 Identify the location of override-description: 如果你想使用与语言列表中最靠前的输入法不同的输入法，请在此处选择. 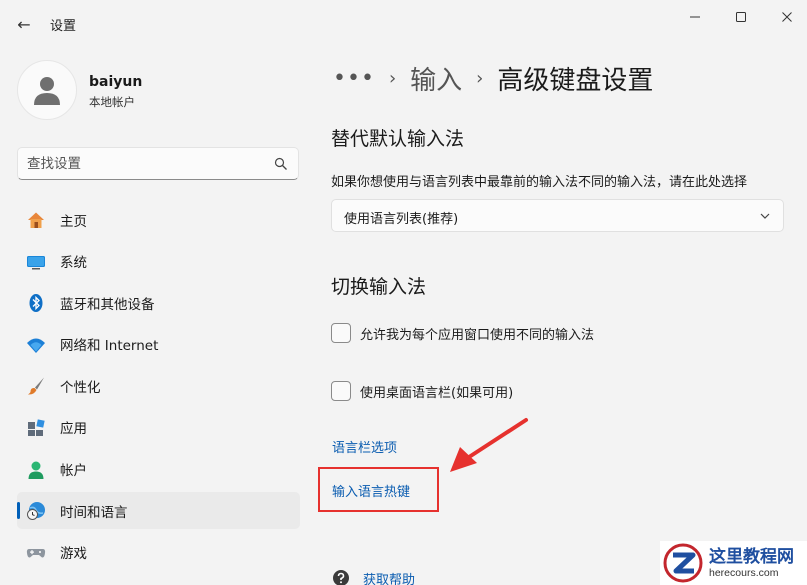
(539, 182).